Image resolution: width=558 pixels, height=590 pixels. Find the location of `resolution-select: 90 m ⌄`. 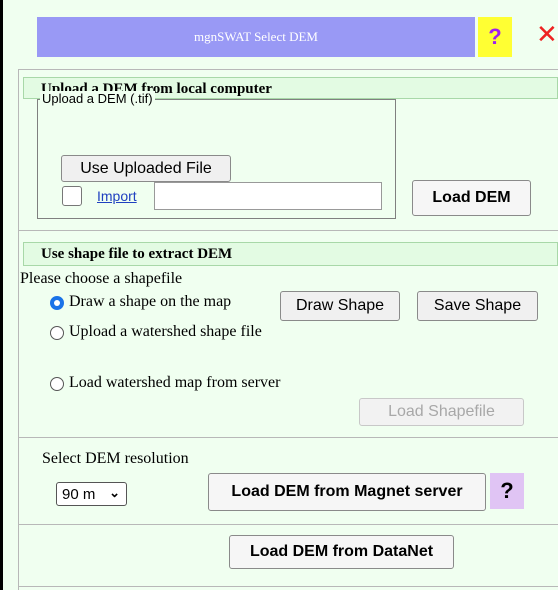

resolution-select: 90 m ⌄ is located at coordinates (91, 494).